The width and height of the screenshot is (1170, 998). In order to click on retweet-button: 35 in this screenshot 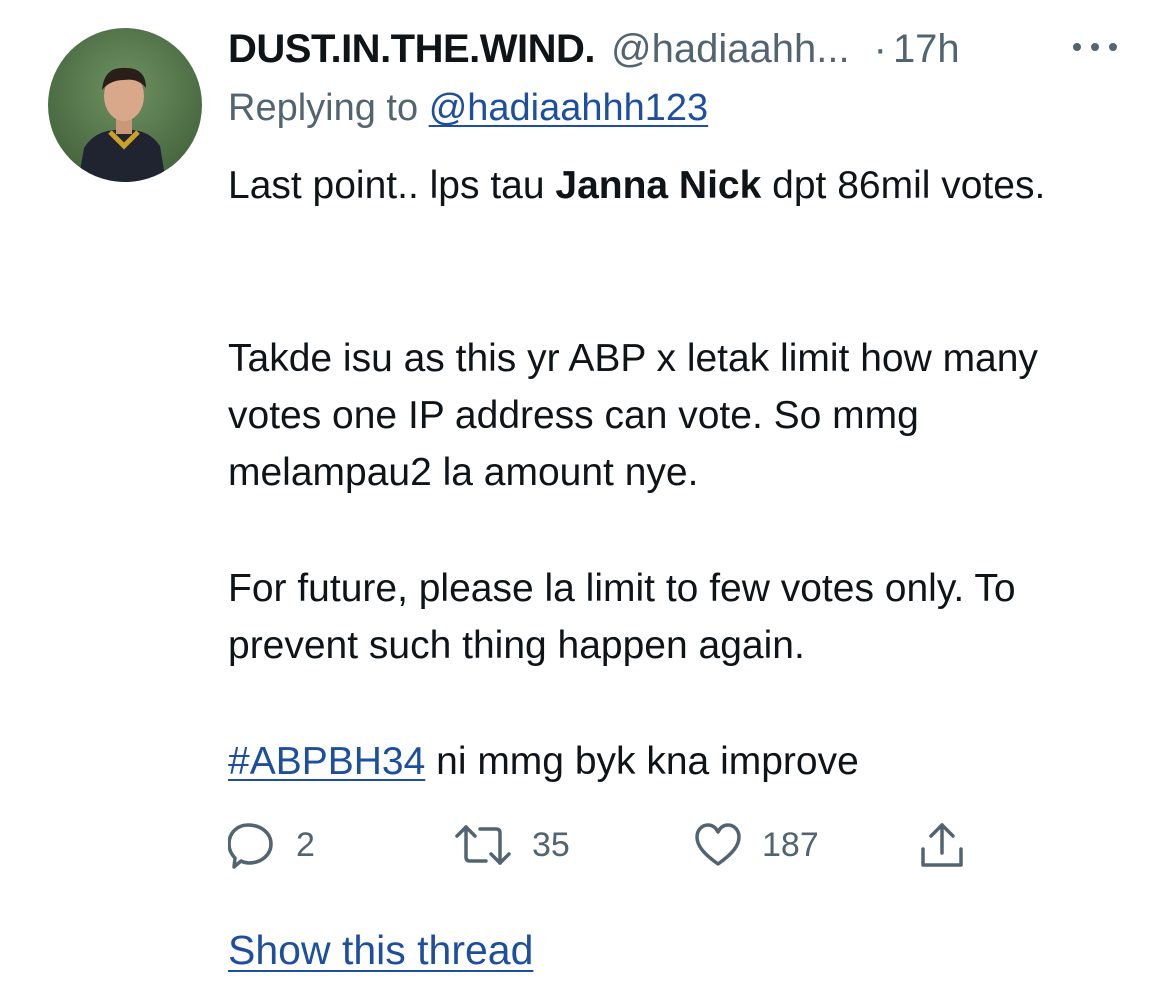, I will do `click(512, 845)`.